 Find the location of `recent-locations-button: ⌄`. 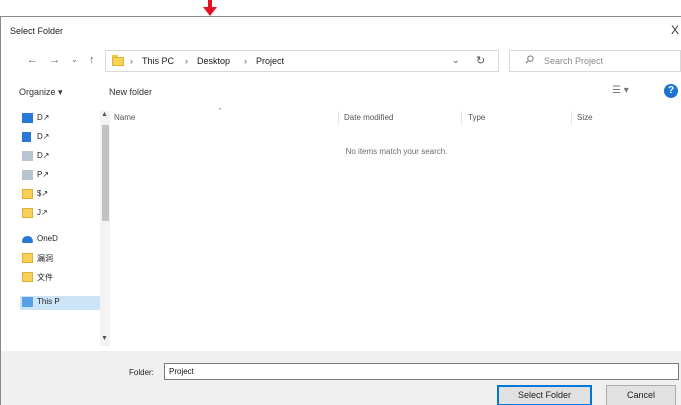

recent-locations-button: ⌄ is located at coordinates (74, 59).